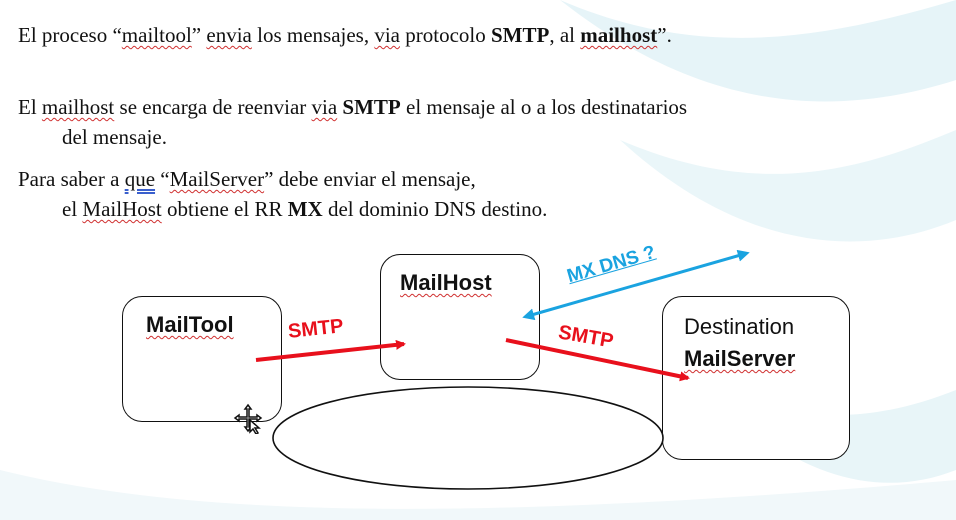  Describe the element at coordinates (248, 418) in the screenshot. I see `move-cursor-icon` at that location.